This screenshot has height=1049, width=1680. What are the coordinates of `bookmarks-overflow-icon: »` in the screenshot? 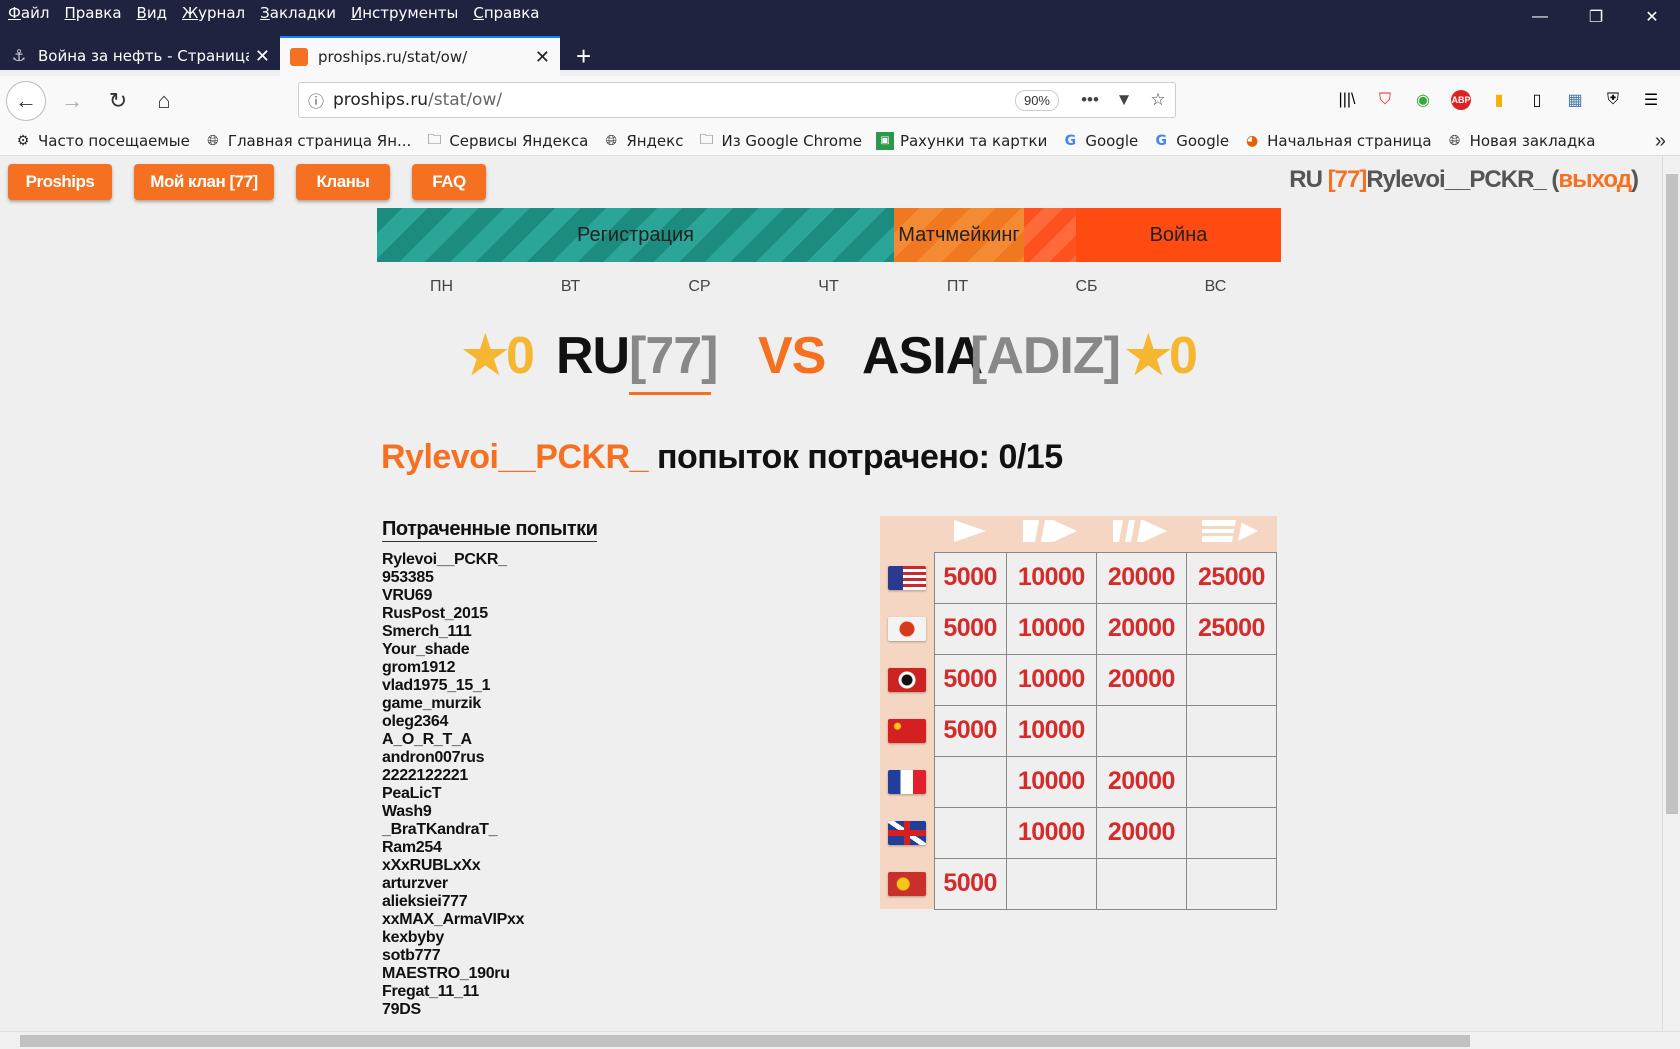 It's located at (1660, 141).